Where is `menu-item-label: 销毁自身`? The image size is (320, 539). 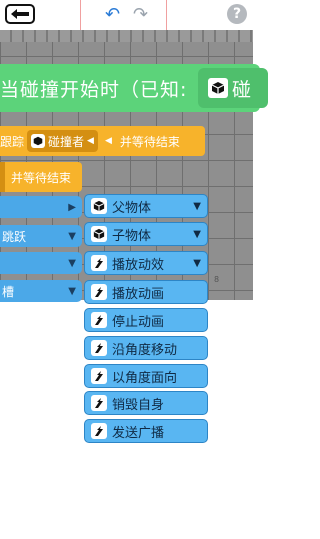
menu-item-label: 销毁自身 is located at coordinates (138, 405).